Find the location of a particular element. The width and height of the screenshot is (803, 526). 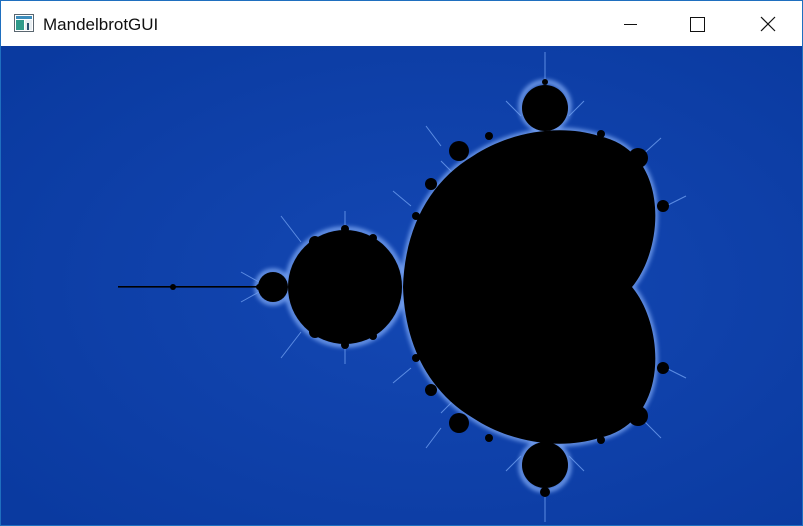

close-icon is located at coordinates (768, 24).